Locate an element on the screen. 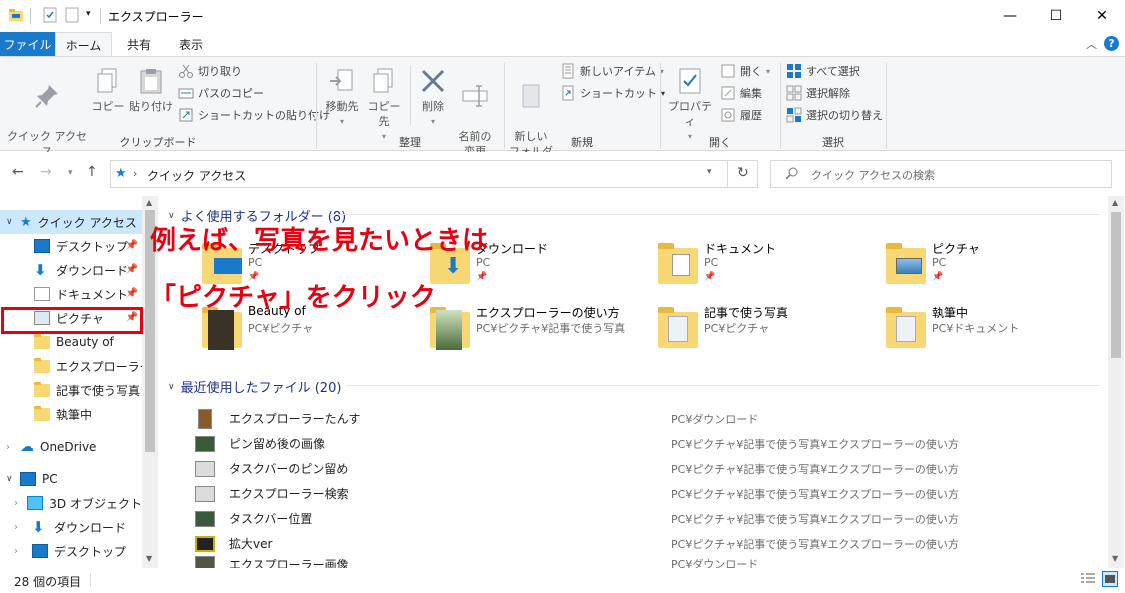  move-to-button: 移動先 ▾ is located at coordinates (342, 98).